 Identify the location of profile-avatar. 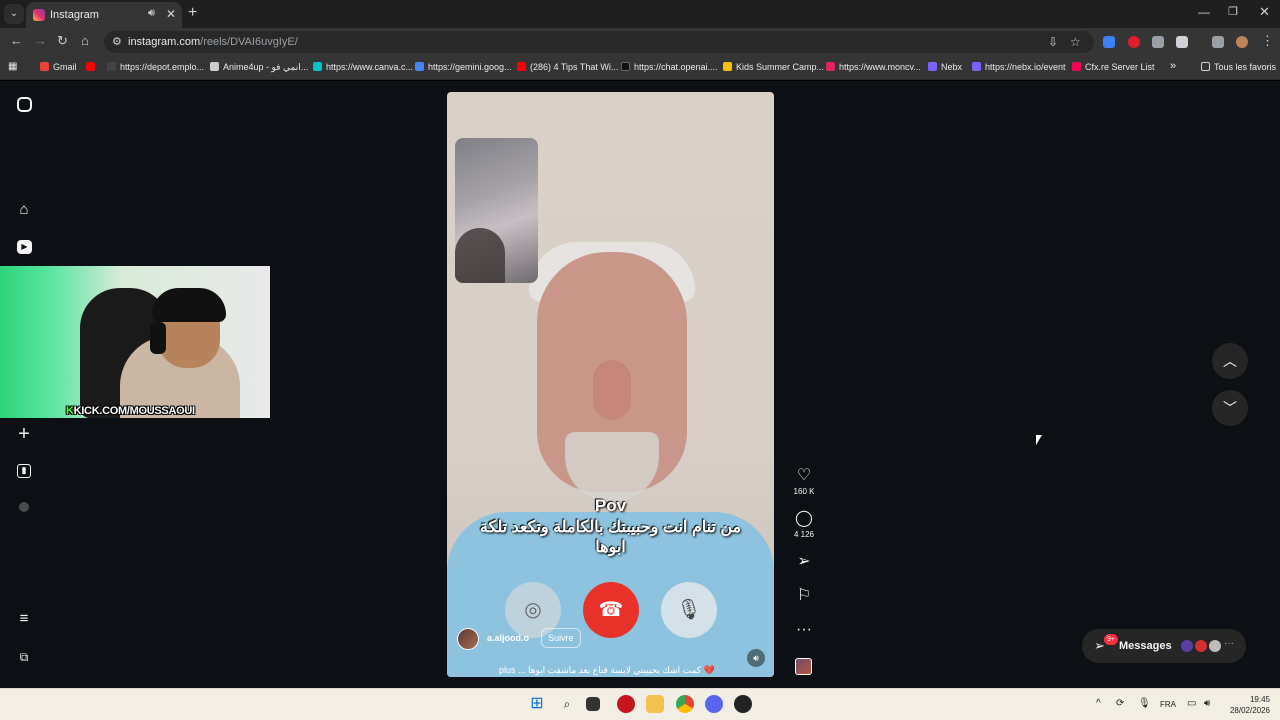
(1242, 42).